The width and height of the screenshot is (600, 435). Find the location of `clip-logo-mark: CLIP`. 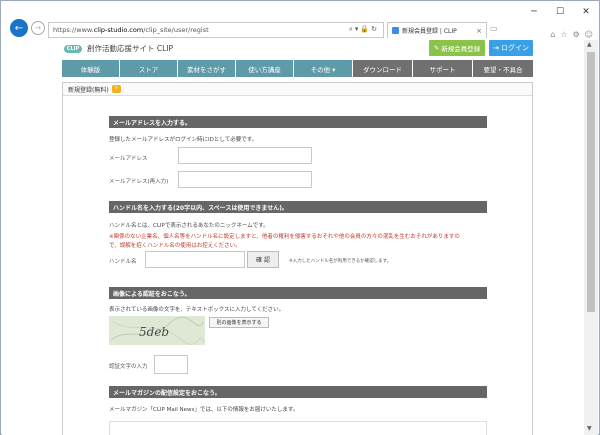

clip-logo-mark: CLIP is located at coordinates (73, 48).